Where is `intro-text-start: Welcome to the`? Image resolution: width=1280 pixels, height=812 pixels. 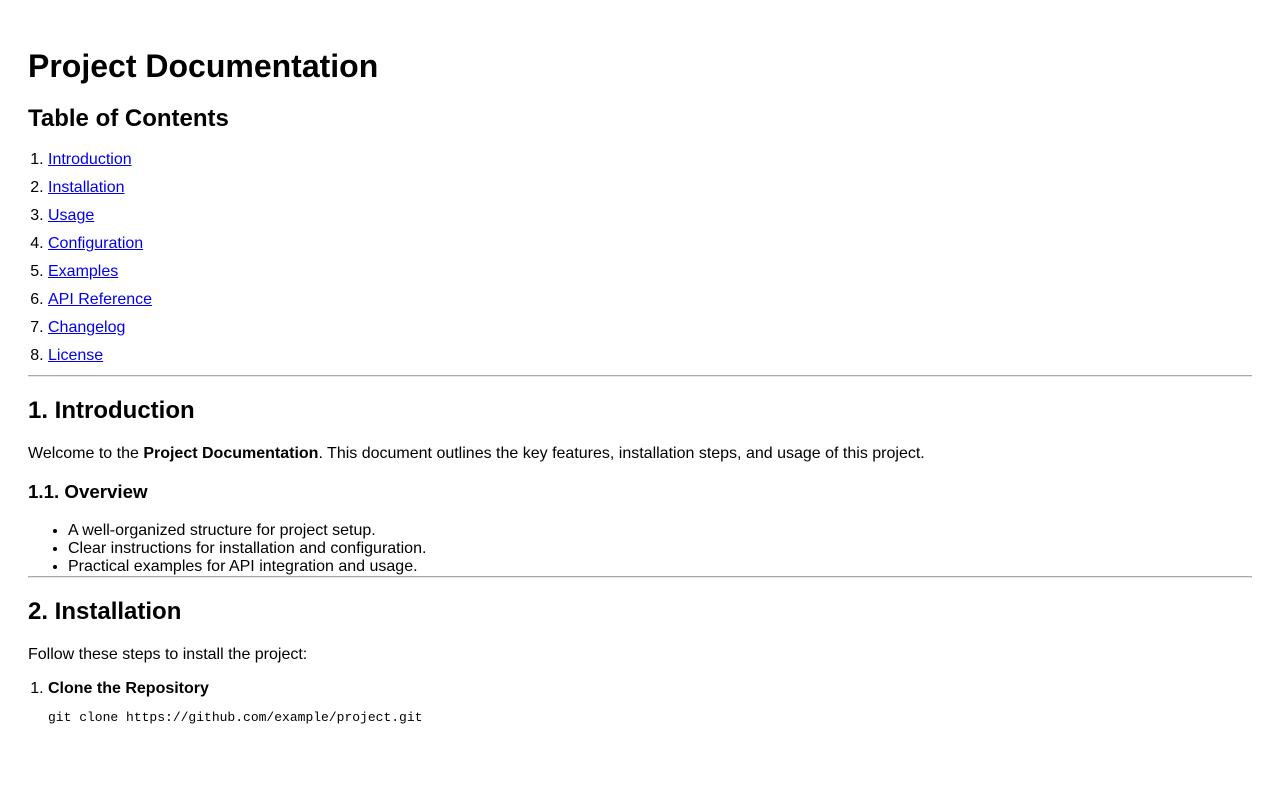
intro-text-start: Welcome to the is located at coordinates (86, 453).